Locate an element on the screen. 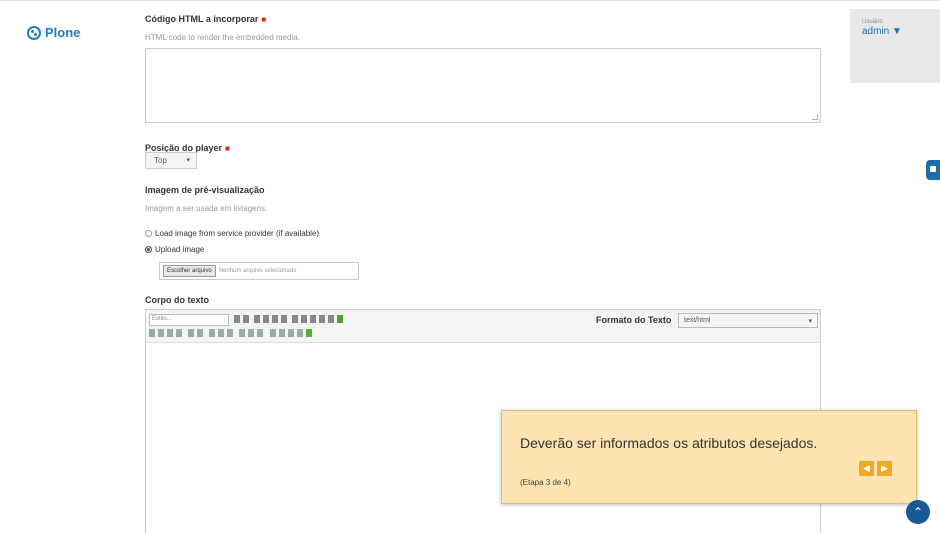 This screenshot has width=940, height=533. user-label: Usuário is located at coordinates (872, 22).